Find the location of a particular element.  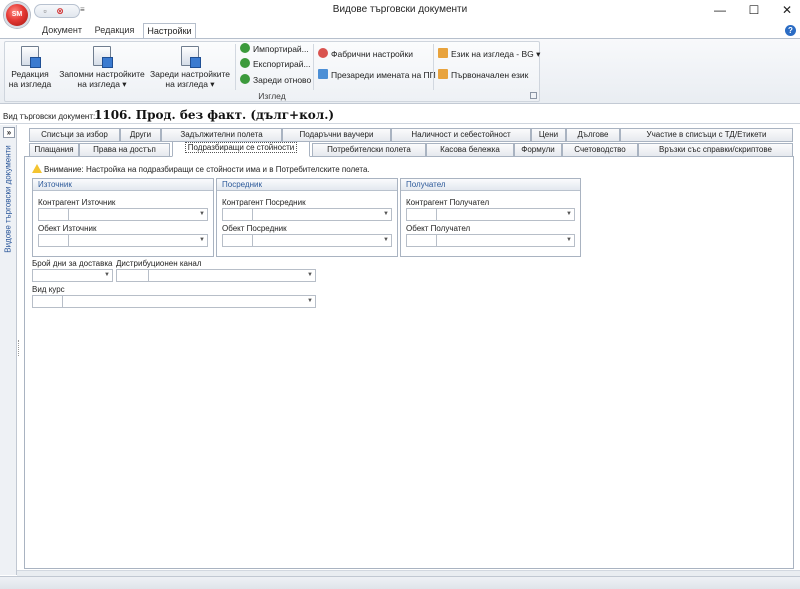

intermediary-contractor-combo: ▼ is located at coordinates (322, 214).